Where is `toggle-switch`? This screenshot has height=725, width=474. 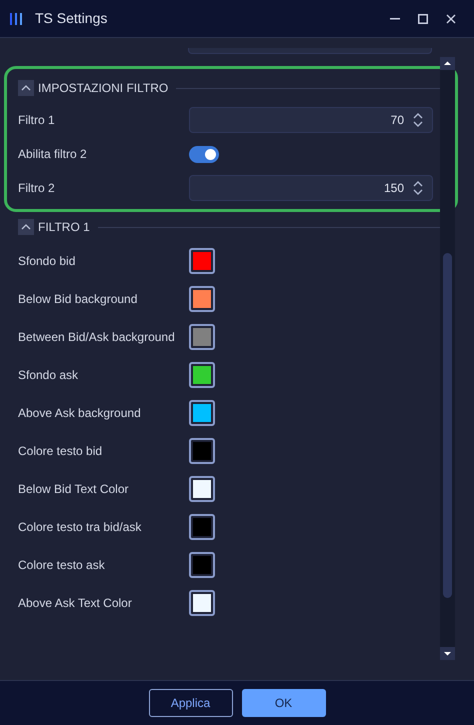 toggle-switch is located at coordinates (204, 154).